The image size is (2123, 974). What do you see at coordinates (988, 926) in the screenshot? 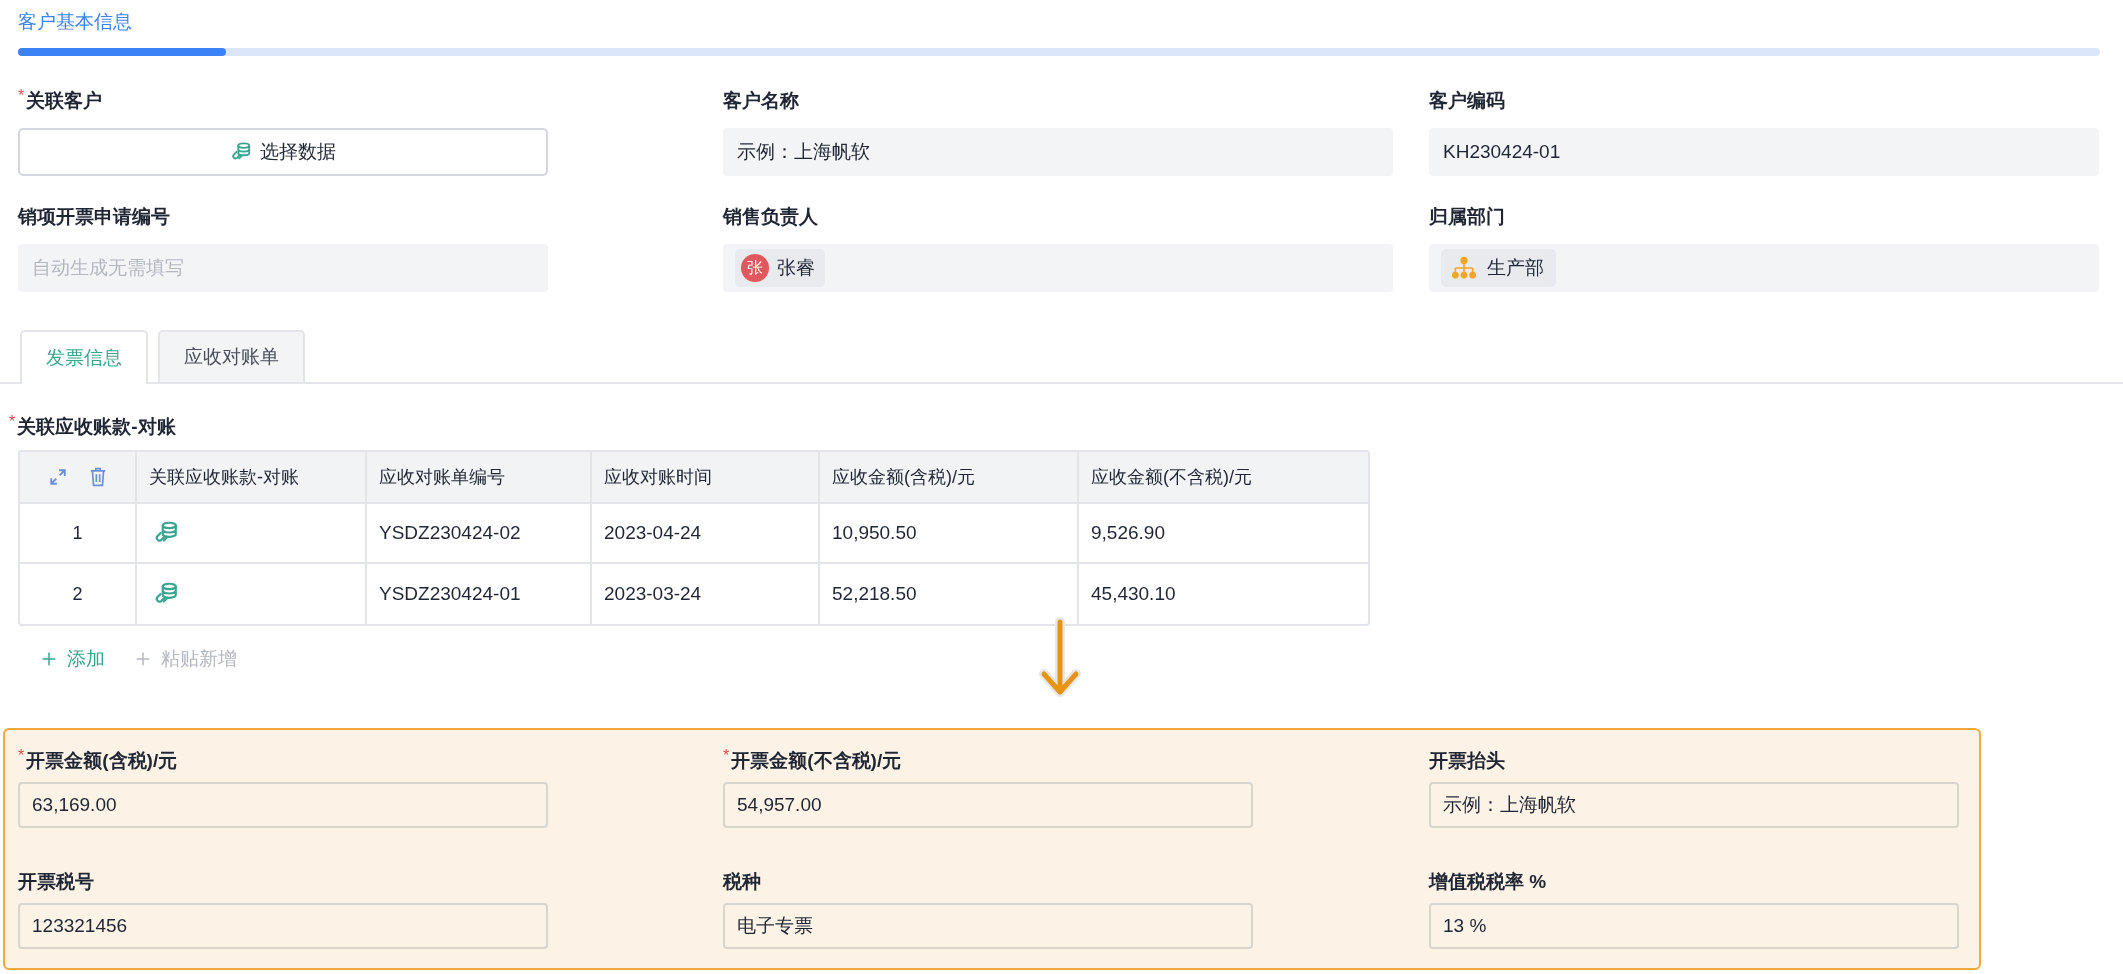
I see `input-field: 电子专票` at bounding box center [988, 926].